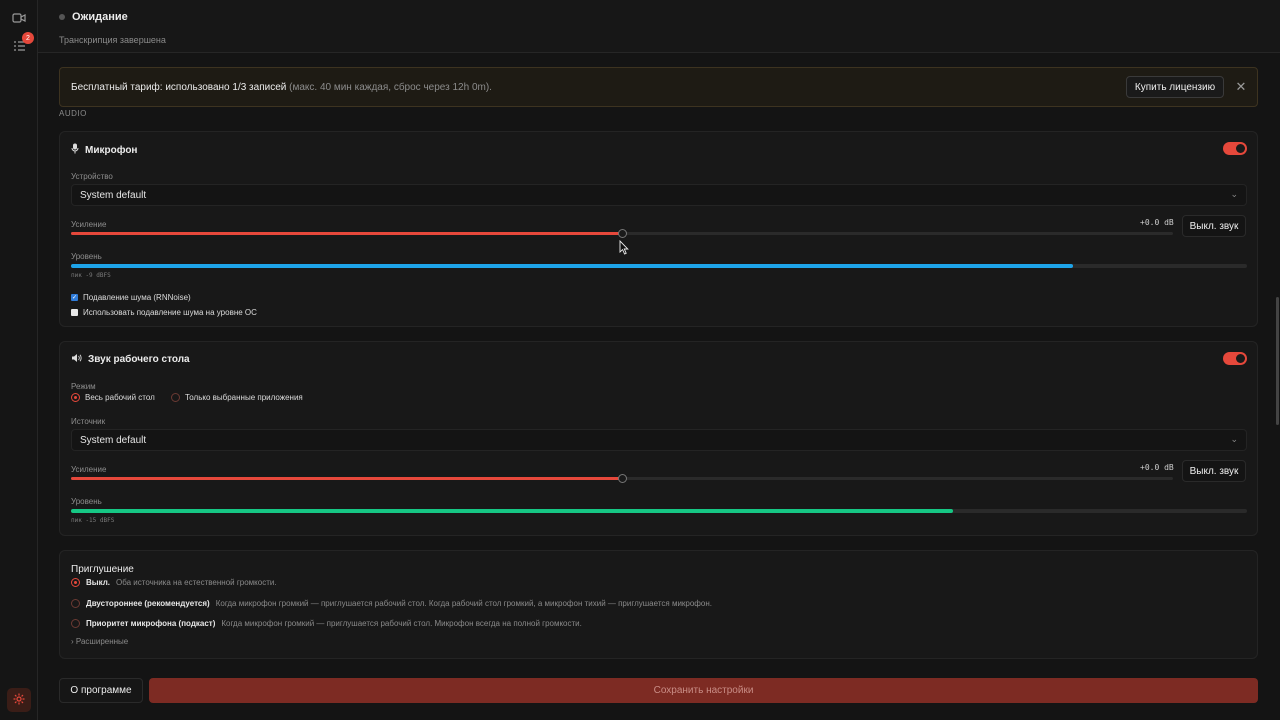  I want to click on about-button: О программе, so click(101, 690).